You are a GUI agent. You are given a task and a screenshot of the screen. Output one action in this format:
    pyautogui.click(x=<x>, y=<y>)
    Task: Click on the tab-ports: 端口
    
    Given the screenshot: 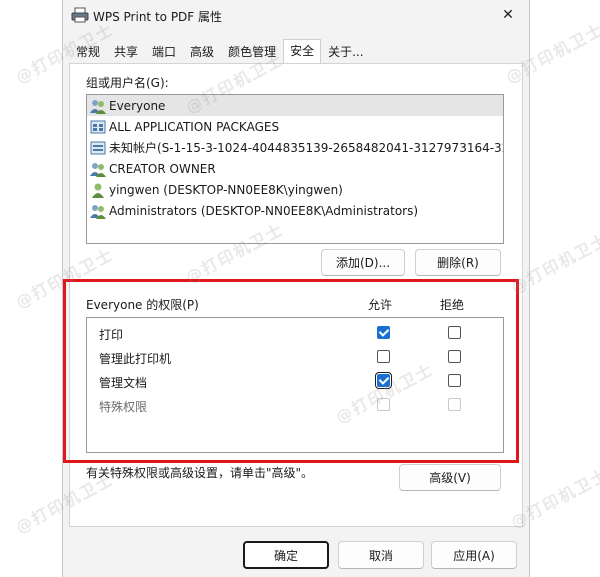 What is the action you would take?
    pyautogui.click(x=164, y=52)
    